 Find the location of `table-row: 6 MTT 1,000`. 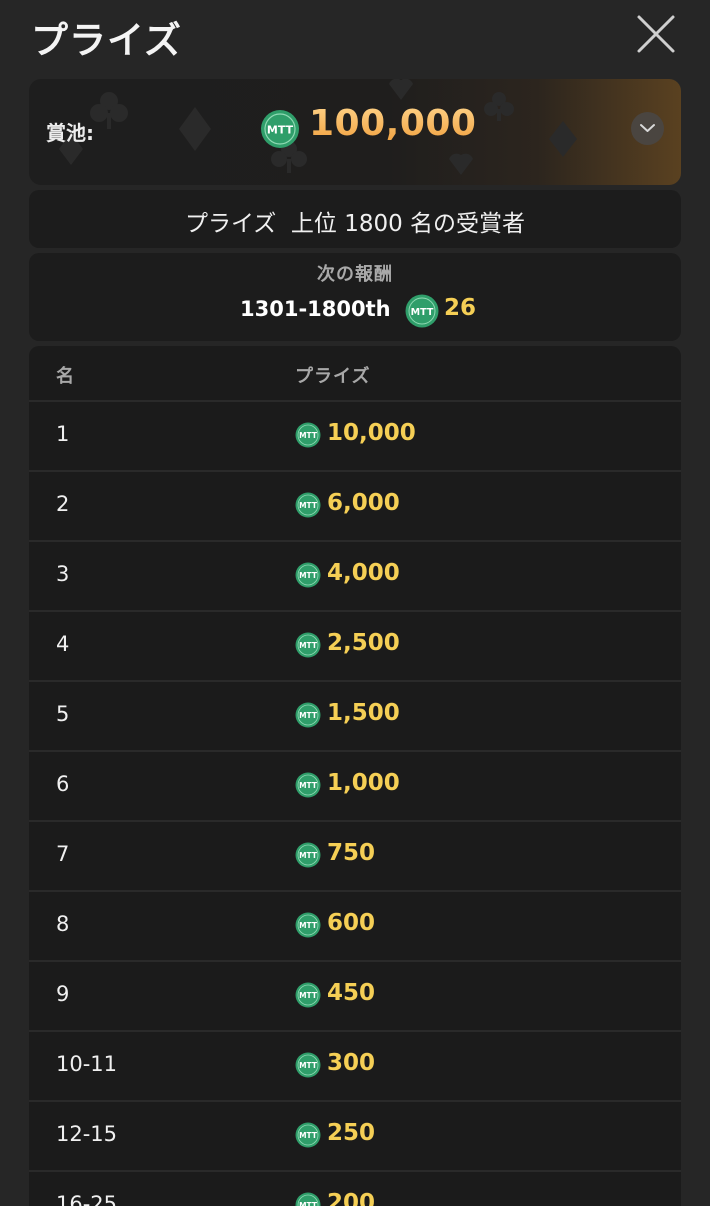

table-row: 6 MTT 1,000 is located at coordinates (355, 784).